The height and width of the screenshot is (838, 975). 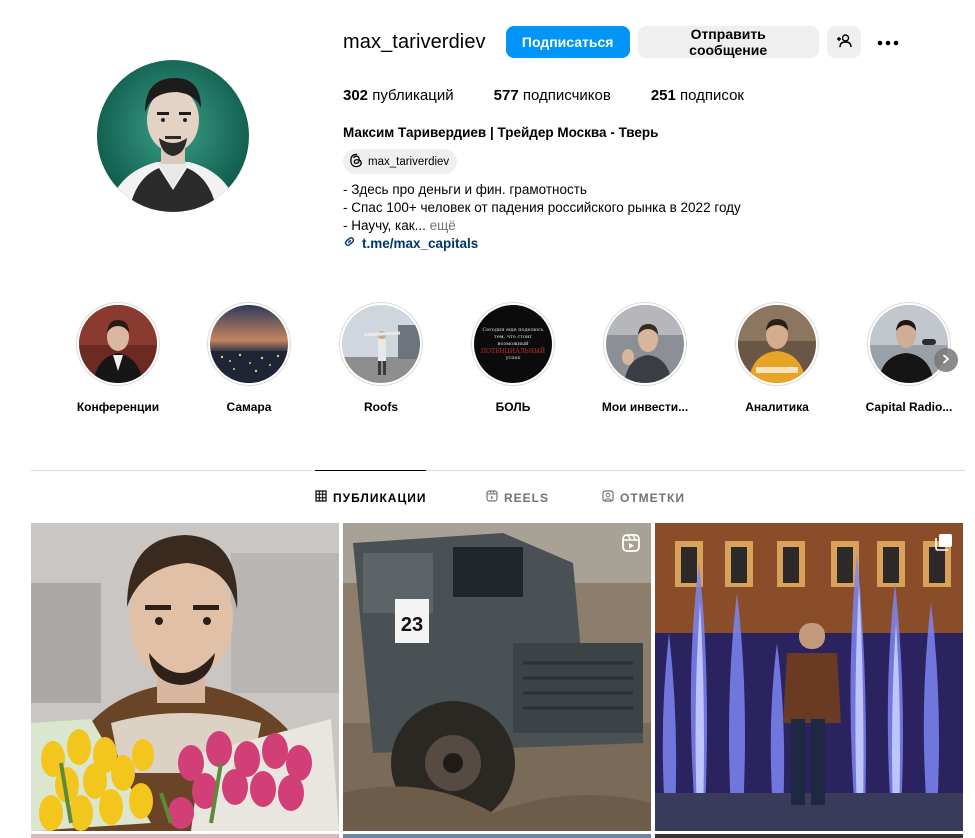 What do you see at coordinates (611, 497) in the screenshot?
I see `tagged-icon` at bounding box center [611, 497].